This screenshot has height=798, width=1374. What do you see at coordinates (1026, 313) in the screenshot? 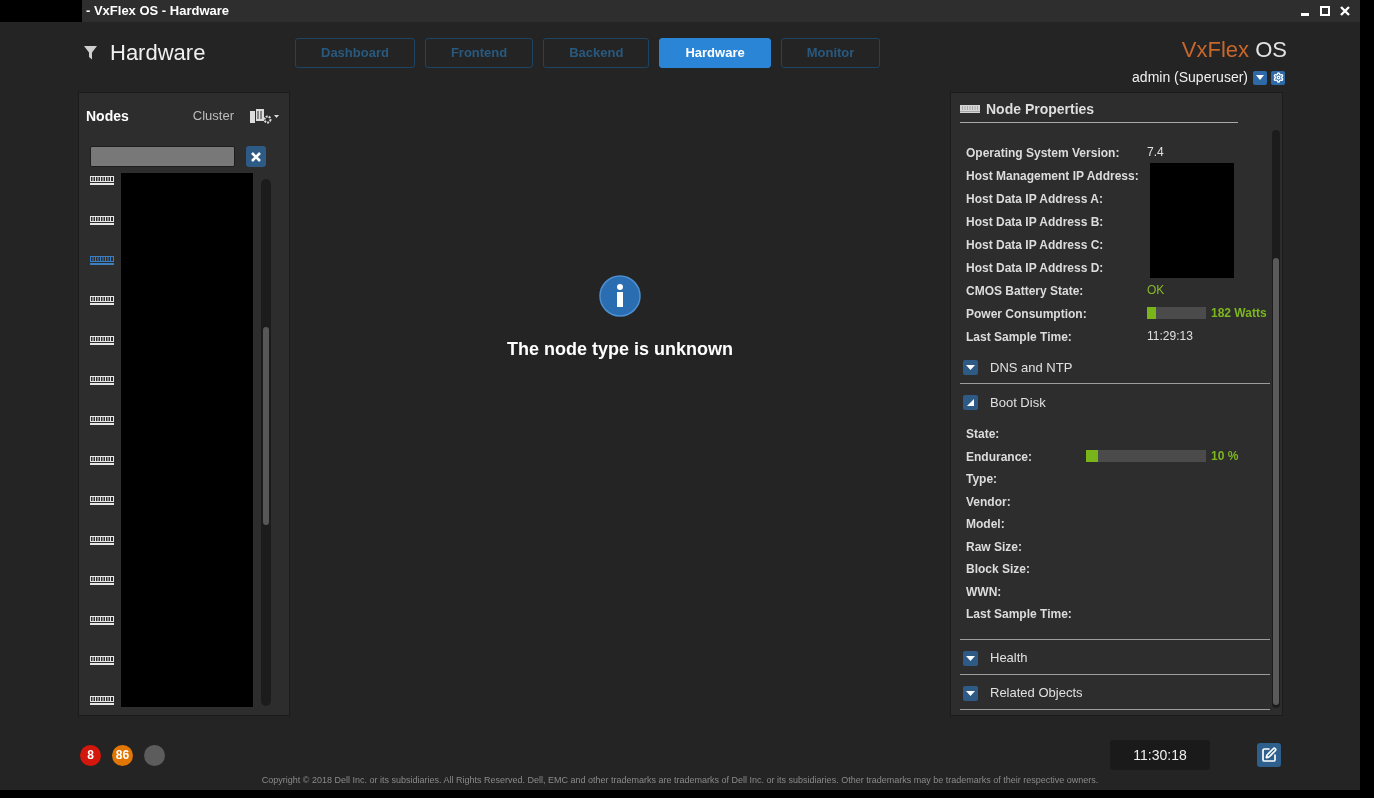
I see `property-label: Power Consumption:` at bounding box center [1026, 313].